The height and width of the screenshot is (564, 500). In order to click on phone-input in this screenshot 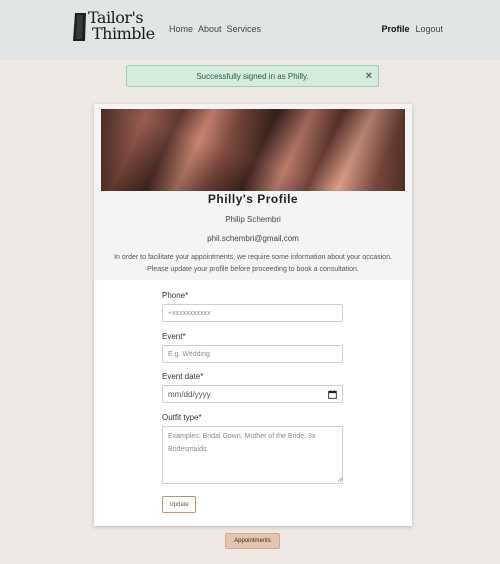, I will do `click(252, 313)`.